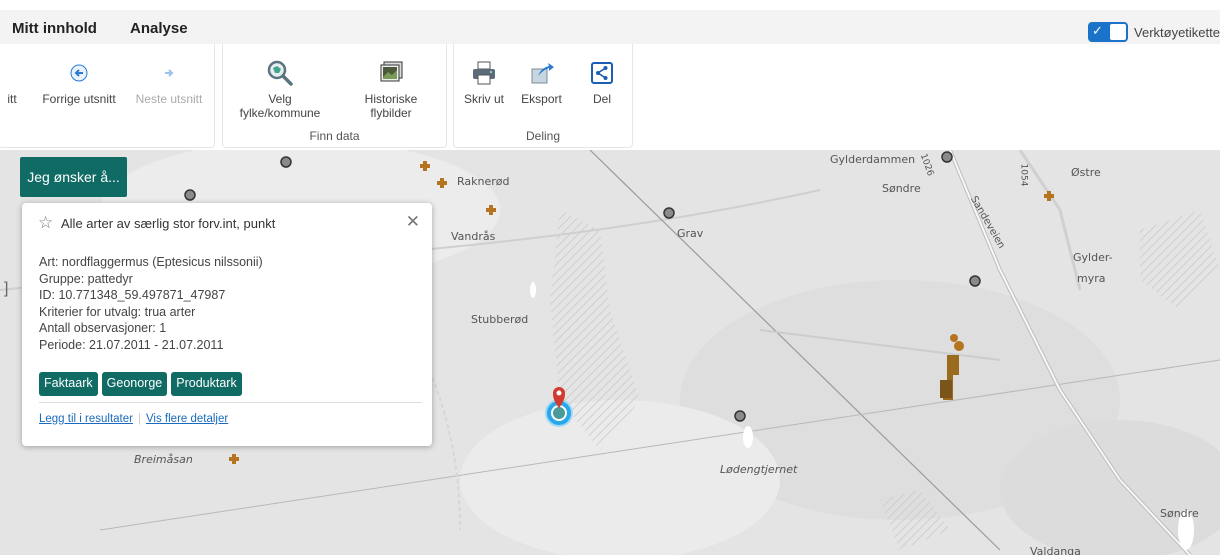  What do you see at coordinates (86, 419) in the screenshot?
I see `add-to-results-link: Legg til i resultater` at bounding box center [86, 419].